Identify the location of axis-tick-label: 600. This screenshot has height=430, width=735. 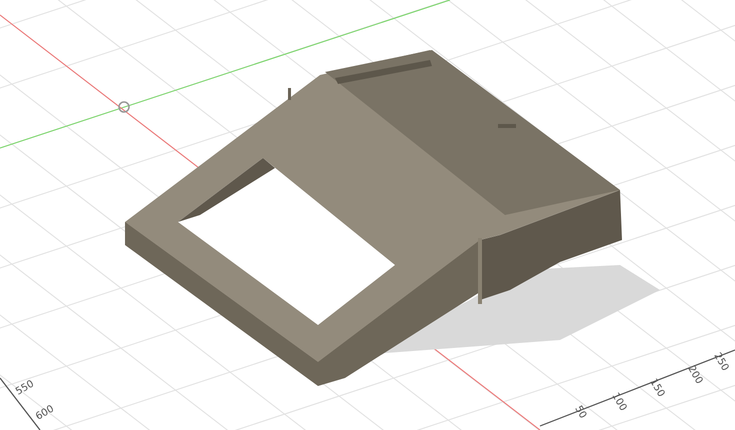
(45, 413).